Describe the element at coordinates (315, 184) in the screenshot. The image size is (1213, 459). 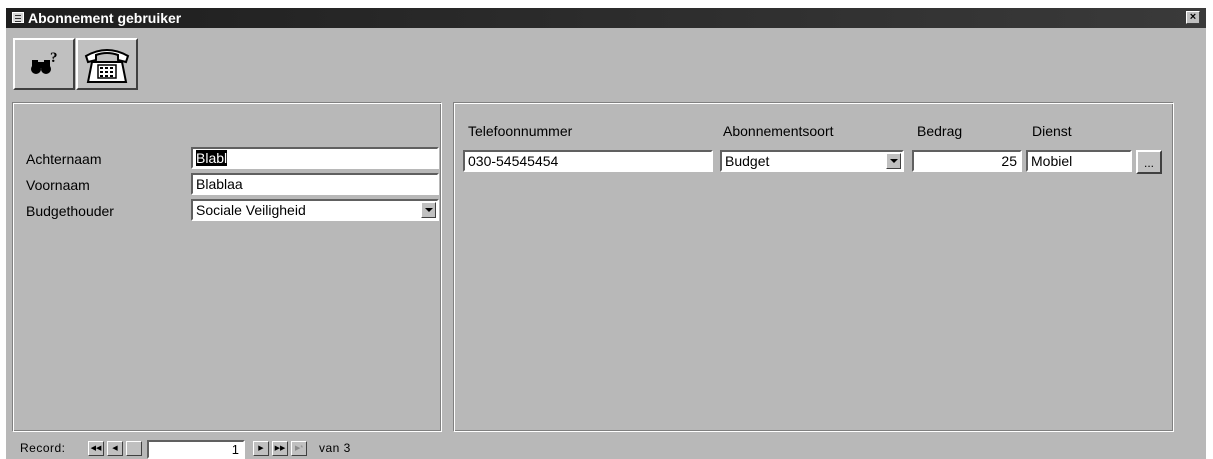
I see `voornaam-field: Blablaa` at that location.